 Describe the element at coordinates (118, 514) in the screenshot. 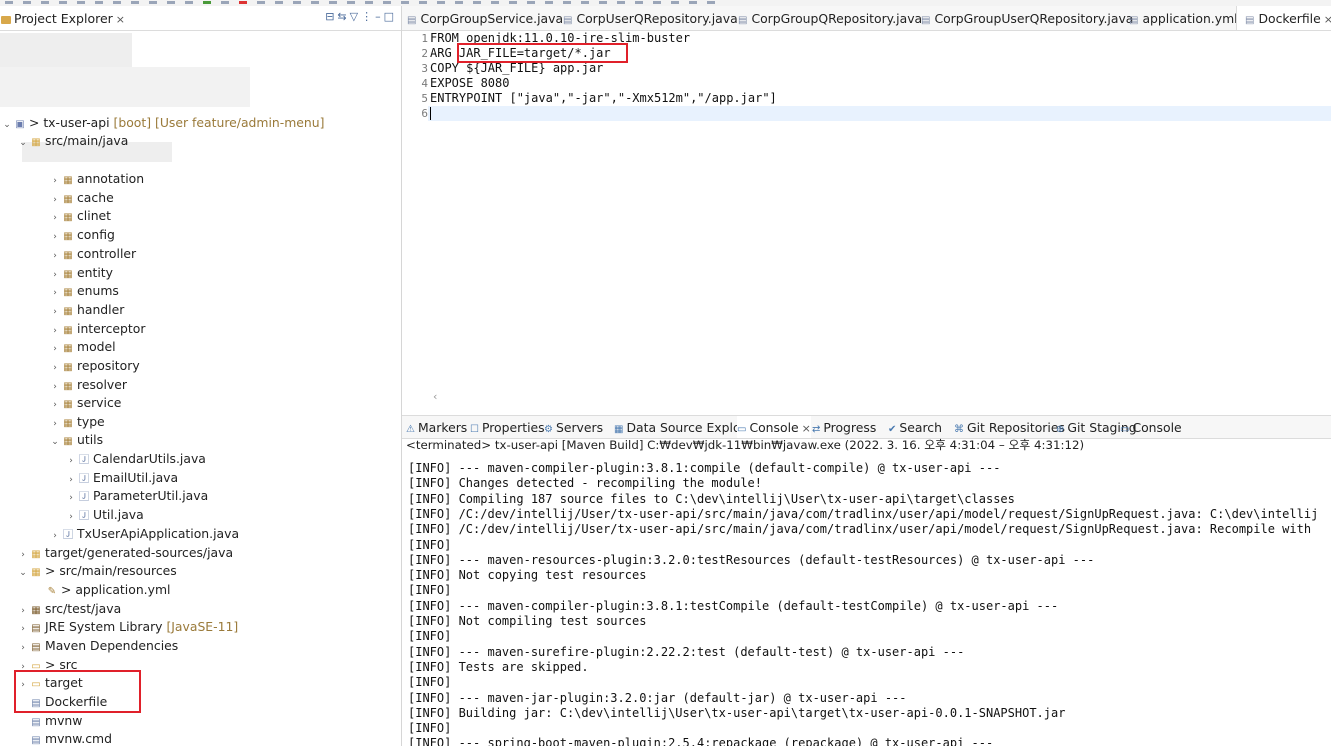

I see `tree-item-label: Util.java` at that location.